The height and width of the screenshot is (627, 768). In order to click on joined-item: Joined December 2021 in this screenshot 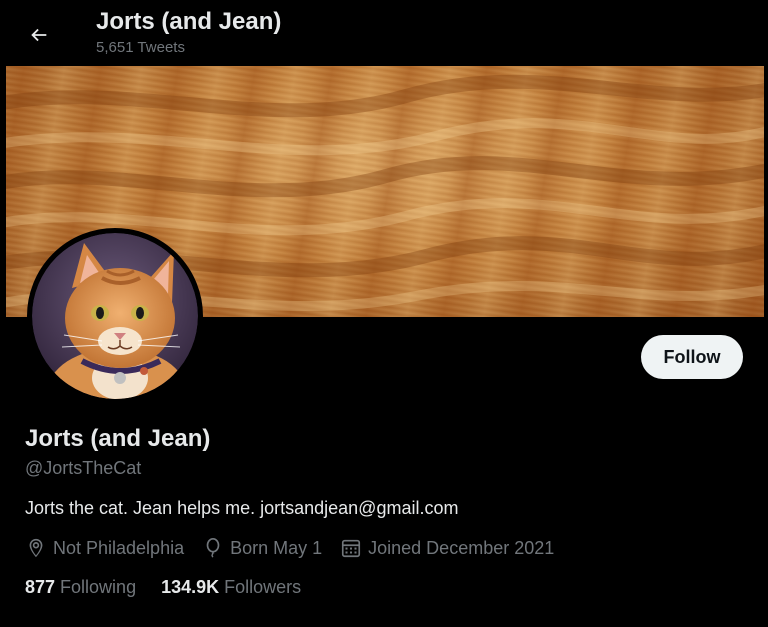, I will do `click(447, 548)`.